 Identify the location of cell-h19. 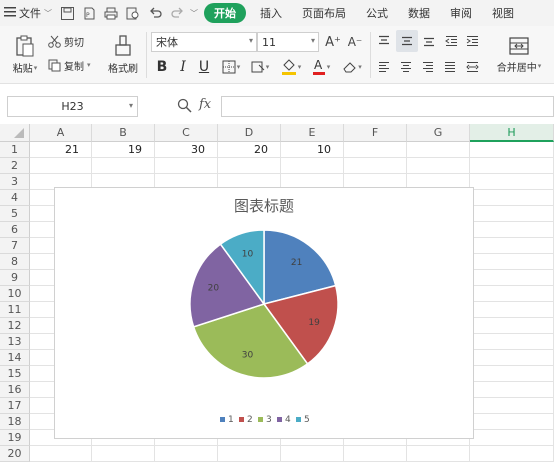
(512, 438).